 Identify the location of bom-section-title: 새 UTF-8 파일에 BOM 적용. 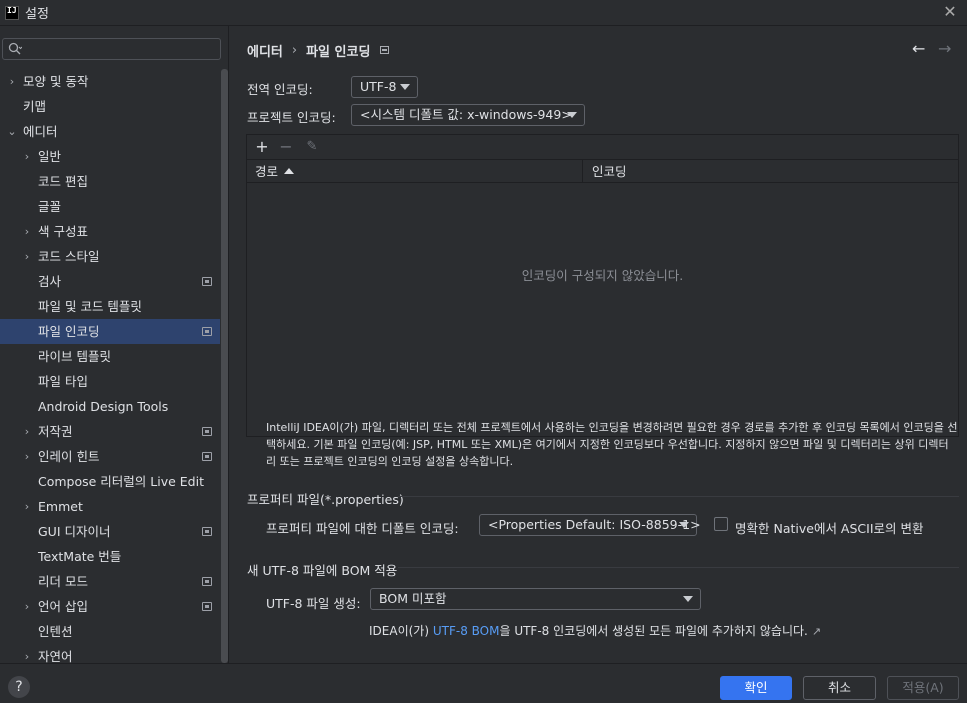
(322, 570).